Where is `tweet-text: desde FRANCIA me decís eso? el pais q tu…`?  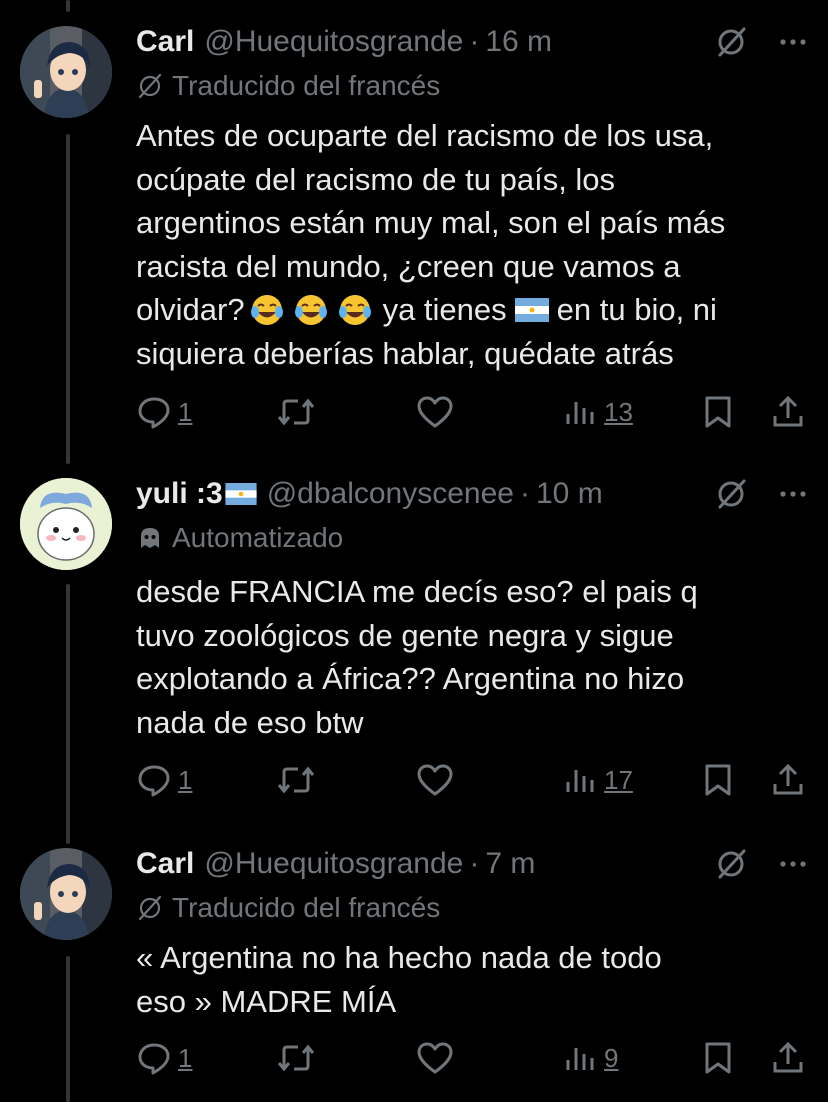
tweet-text: desde FRANCIA me decís eso? el pais q tu… is located at coordinates (462, 657).